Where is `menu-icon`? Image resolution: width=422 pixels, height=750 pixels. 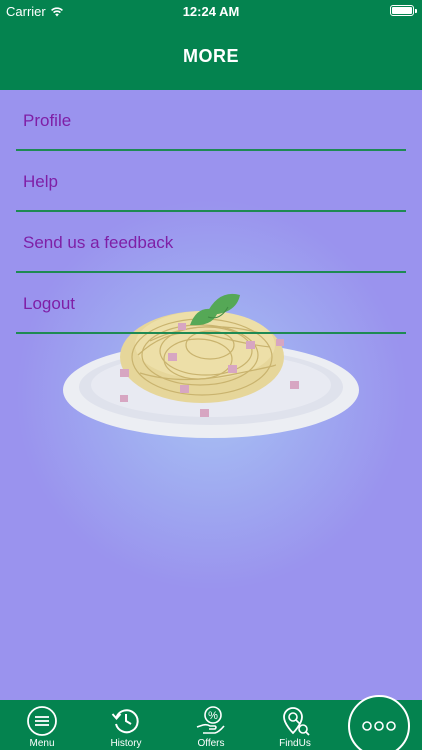 menu-icon is located at coordinates (42, 721).